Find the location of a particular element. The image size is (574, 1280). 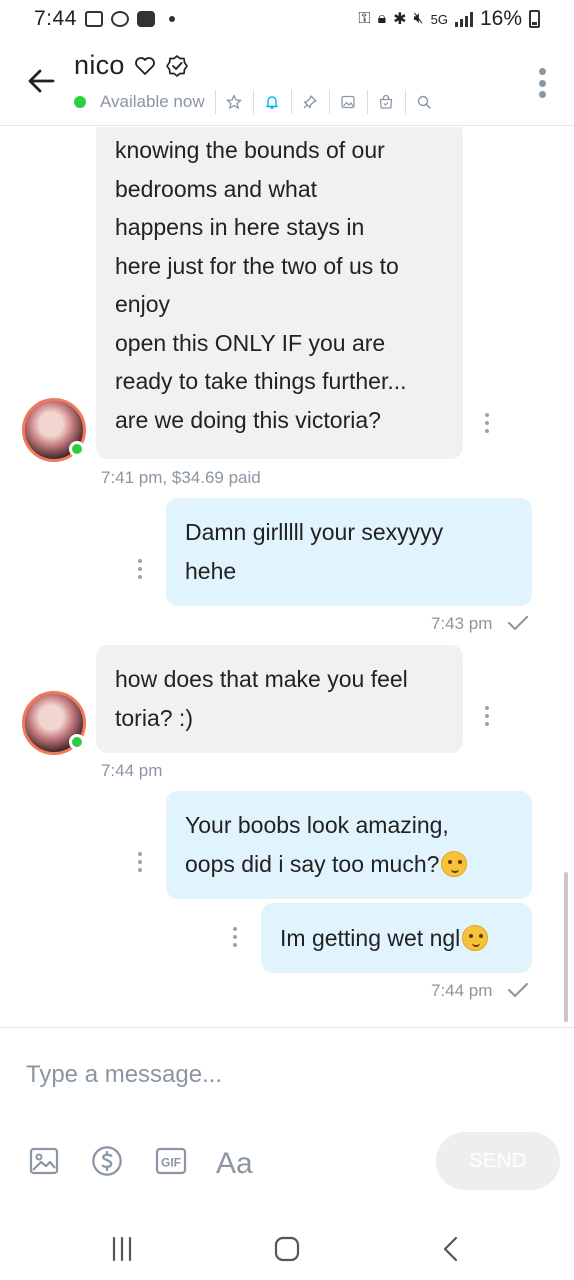

message-line: Im getting wet ngl is located at coordinates (396, 938).